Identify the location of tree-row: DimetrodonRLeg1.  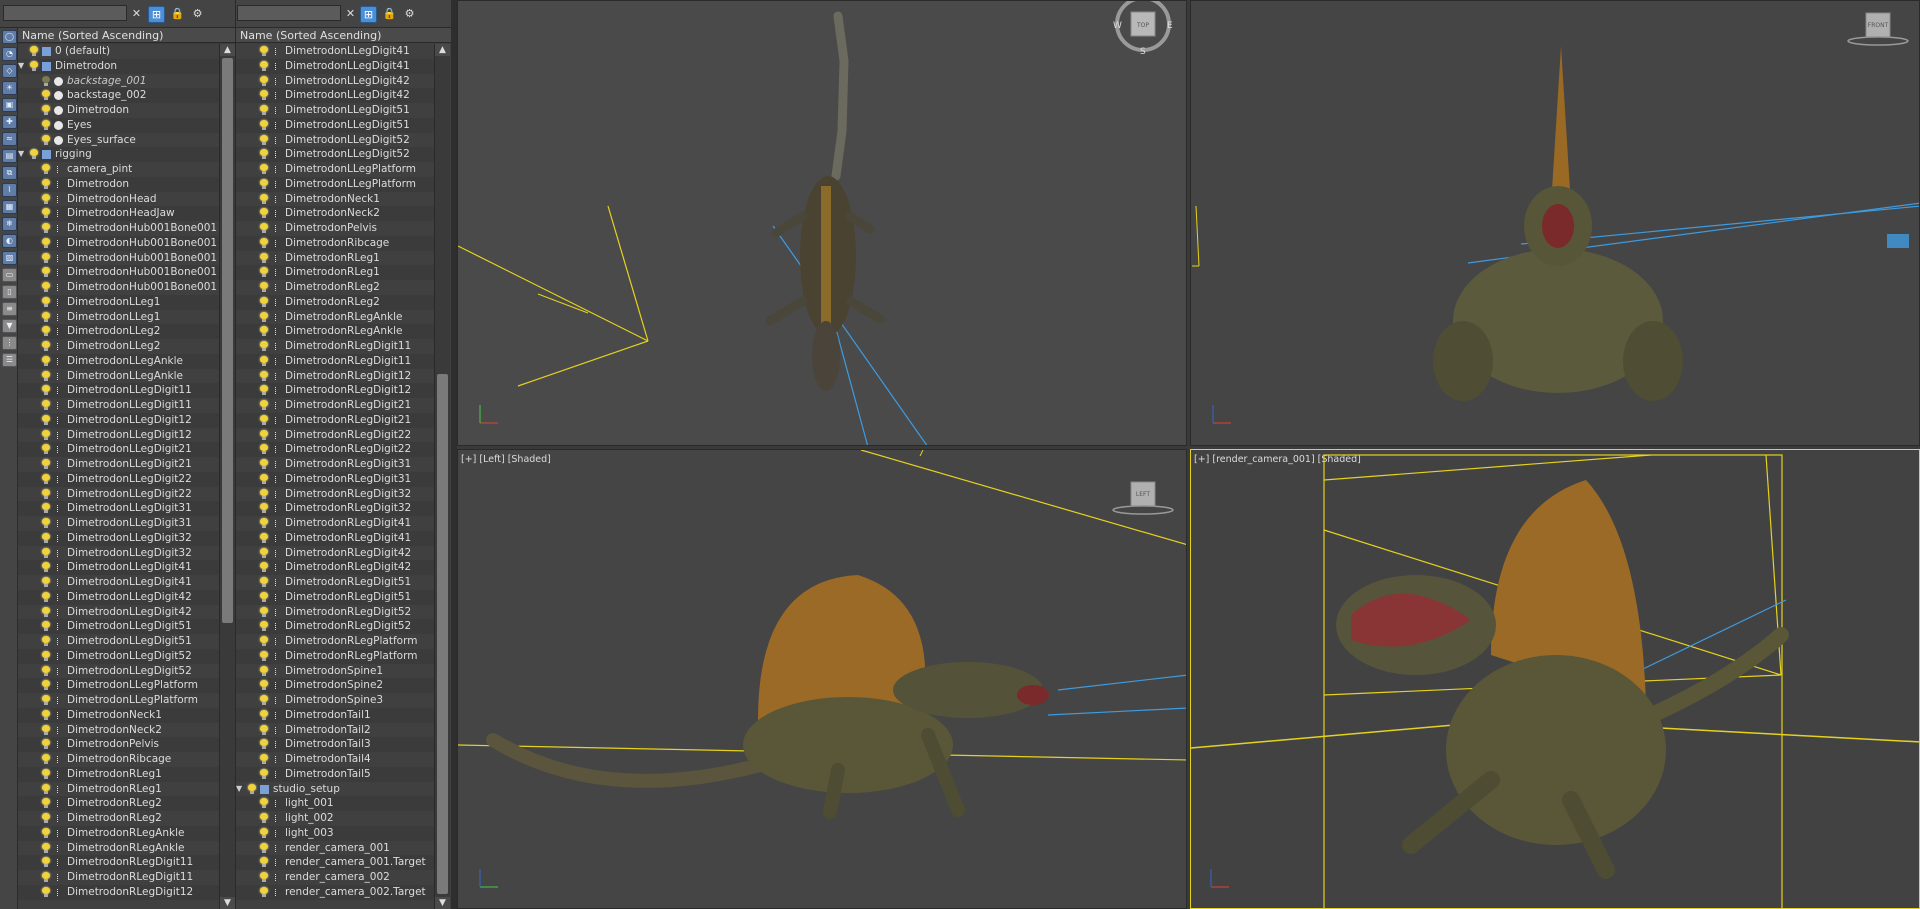
(335, 258).